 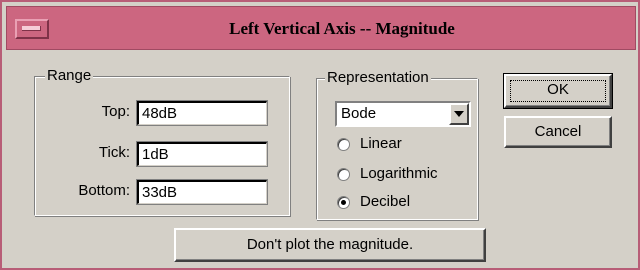 I want to click on radio-decibel: Decibel, so click(x=402, y=203).